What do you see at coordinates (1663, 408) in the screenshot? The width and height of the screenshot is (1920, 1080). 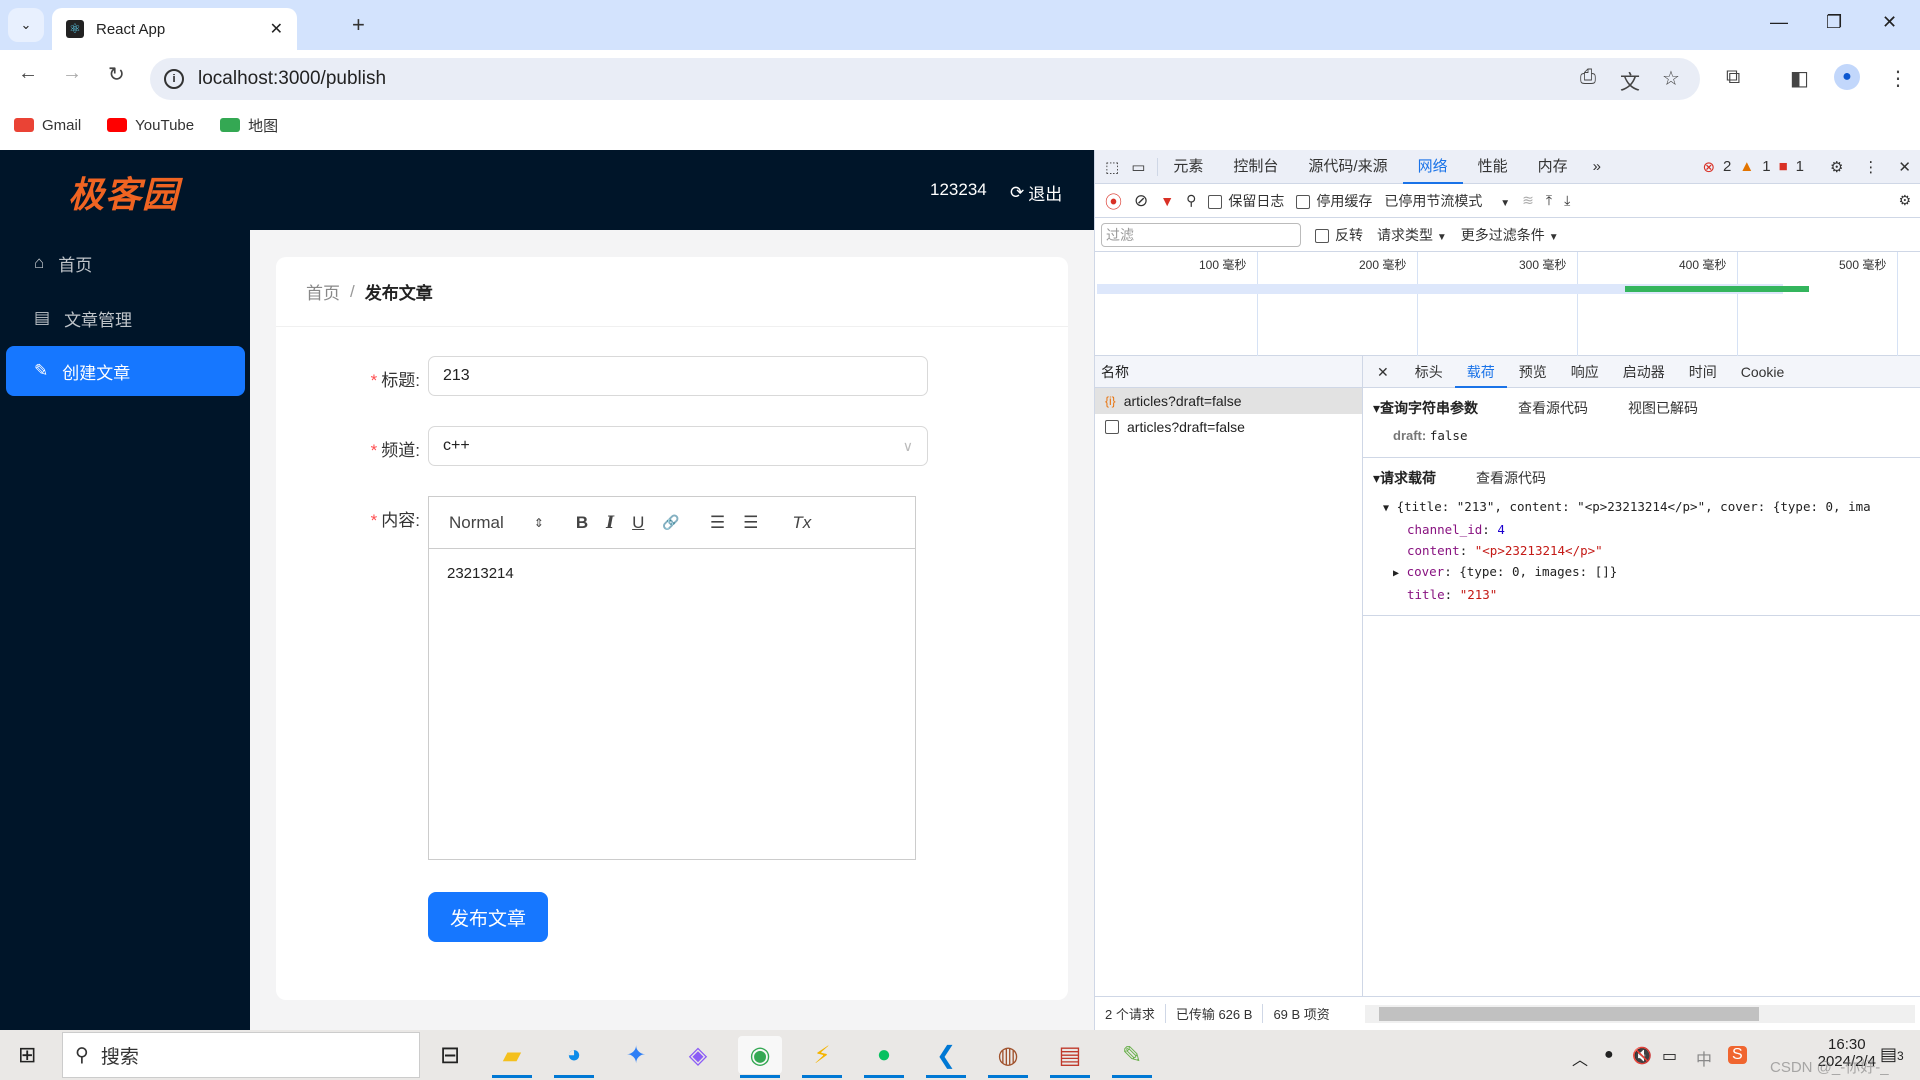 I see `view-decoded-link: 视图已解码` at bounding box center [1663, 408].